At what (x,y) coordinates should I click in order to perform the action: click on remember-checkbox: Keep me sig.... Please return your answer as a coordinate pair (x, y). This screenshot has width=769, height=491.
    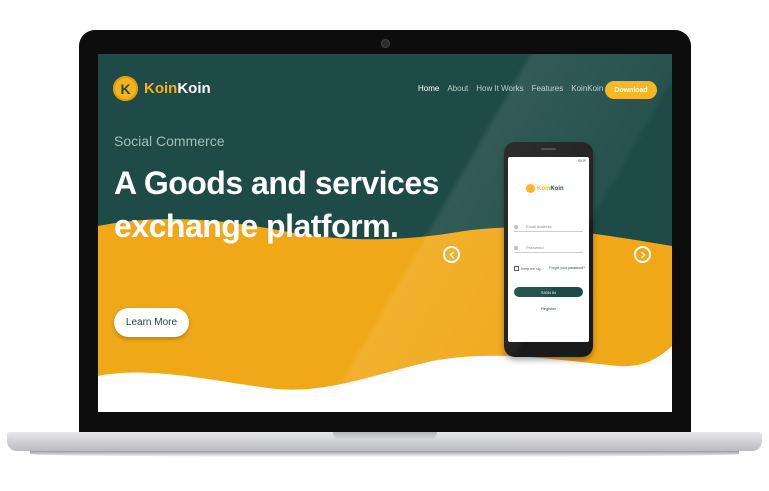
    Looking at the image, I should click on (528, 268).